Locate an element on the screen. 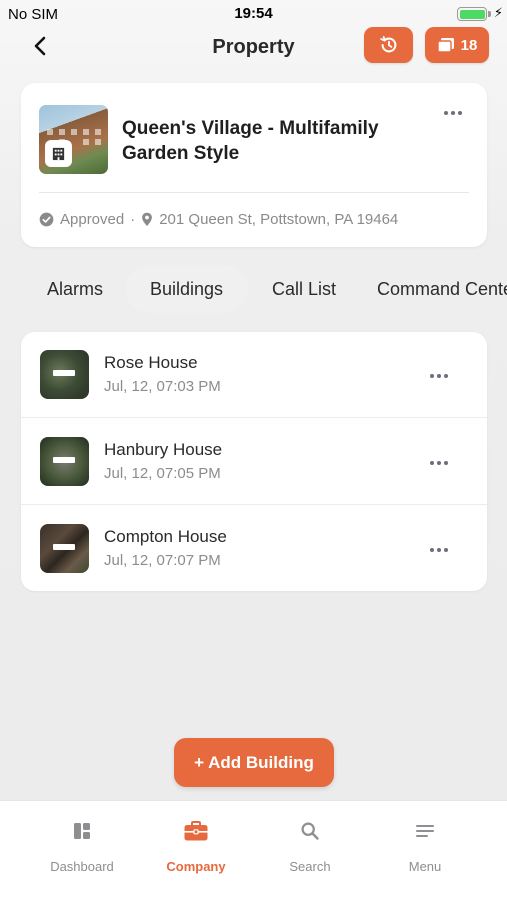 The height and width of the screenshot is (900, 507). list-item: Hanbury House Jul, 12, 07:05 PM is located at coordinates (254, 462).